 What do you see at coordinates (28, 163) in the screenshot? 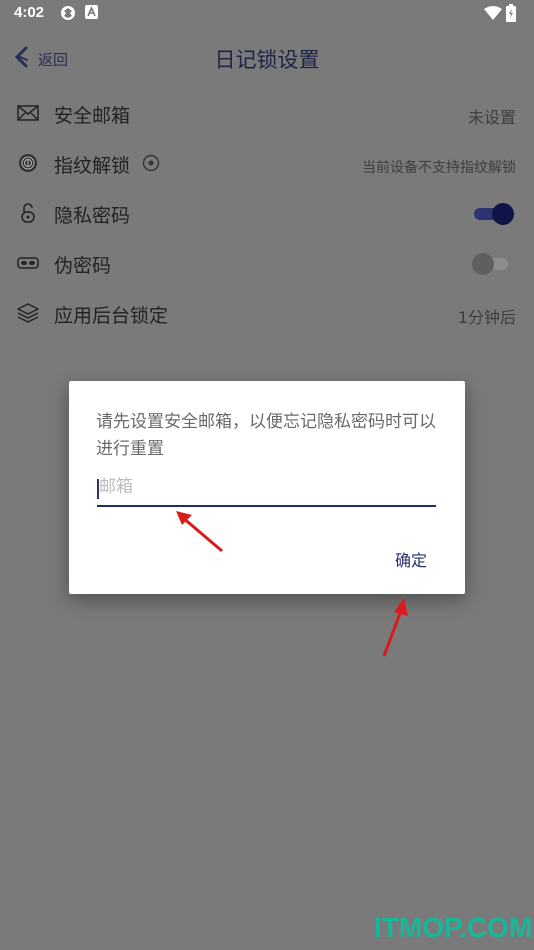
I see `fingerprint-icon` at bounding box center [28, 163].